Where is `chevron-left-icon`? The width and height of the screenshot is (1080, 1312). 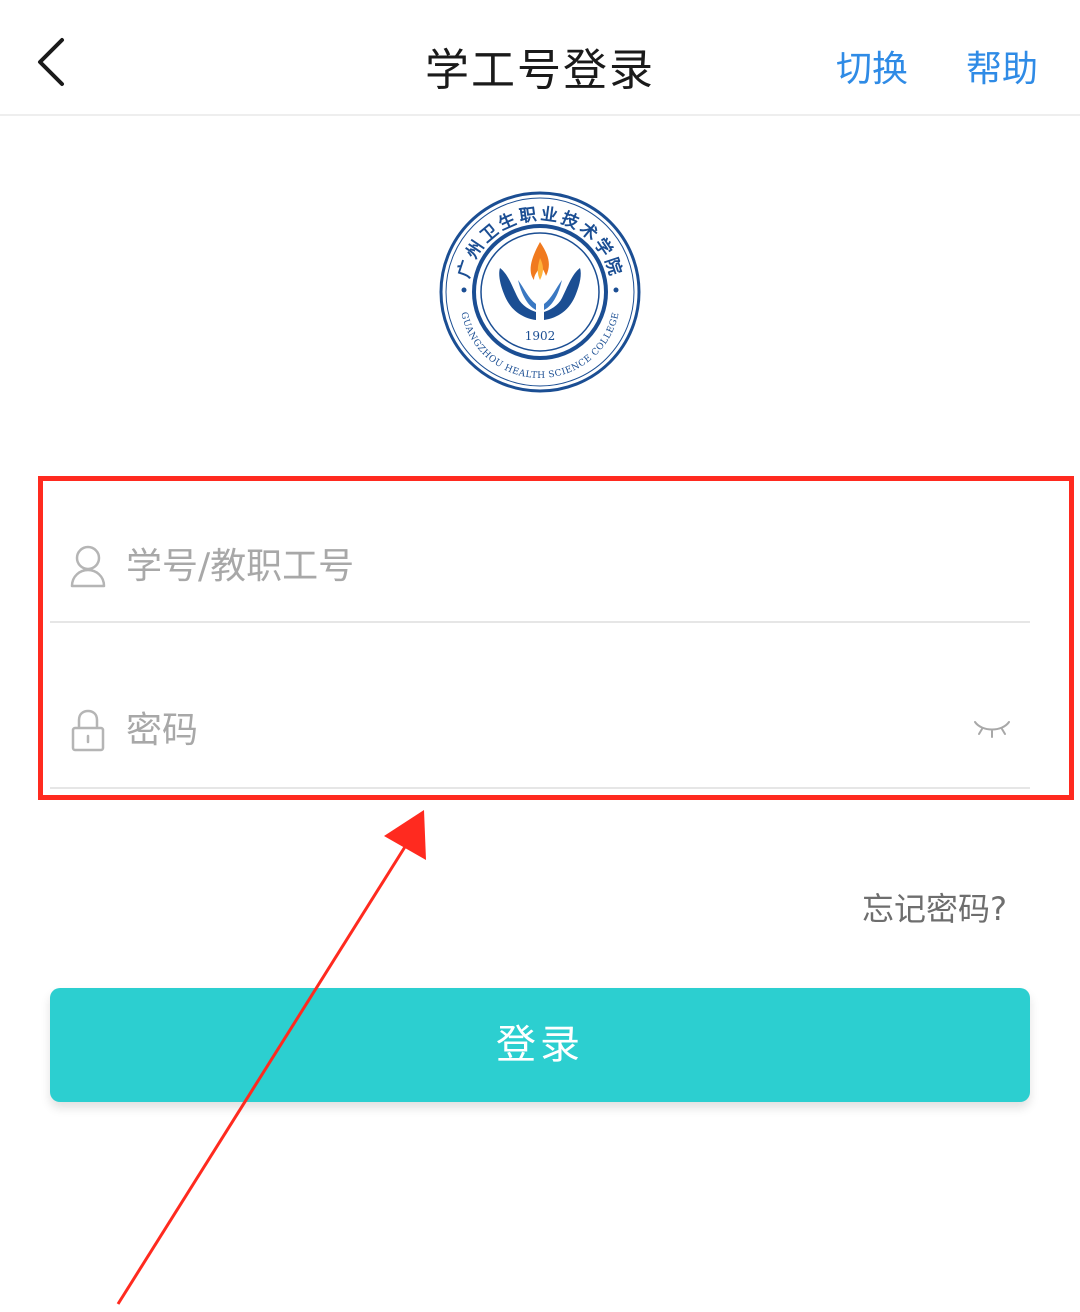 chevron-left-icon is located at coordinates (51, 62).